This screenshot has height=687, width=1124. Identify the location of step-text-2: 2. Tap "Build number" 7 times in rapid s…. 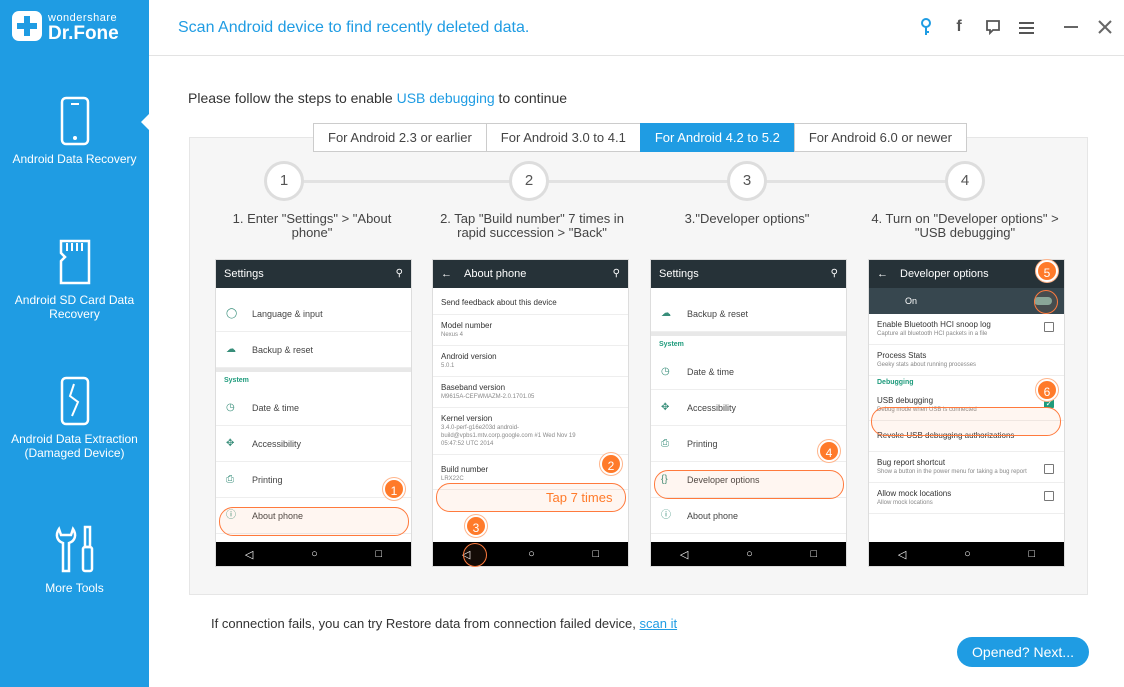
(532, 225).